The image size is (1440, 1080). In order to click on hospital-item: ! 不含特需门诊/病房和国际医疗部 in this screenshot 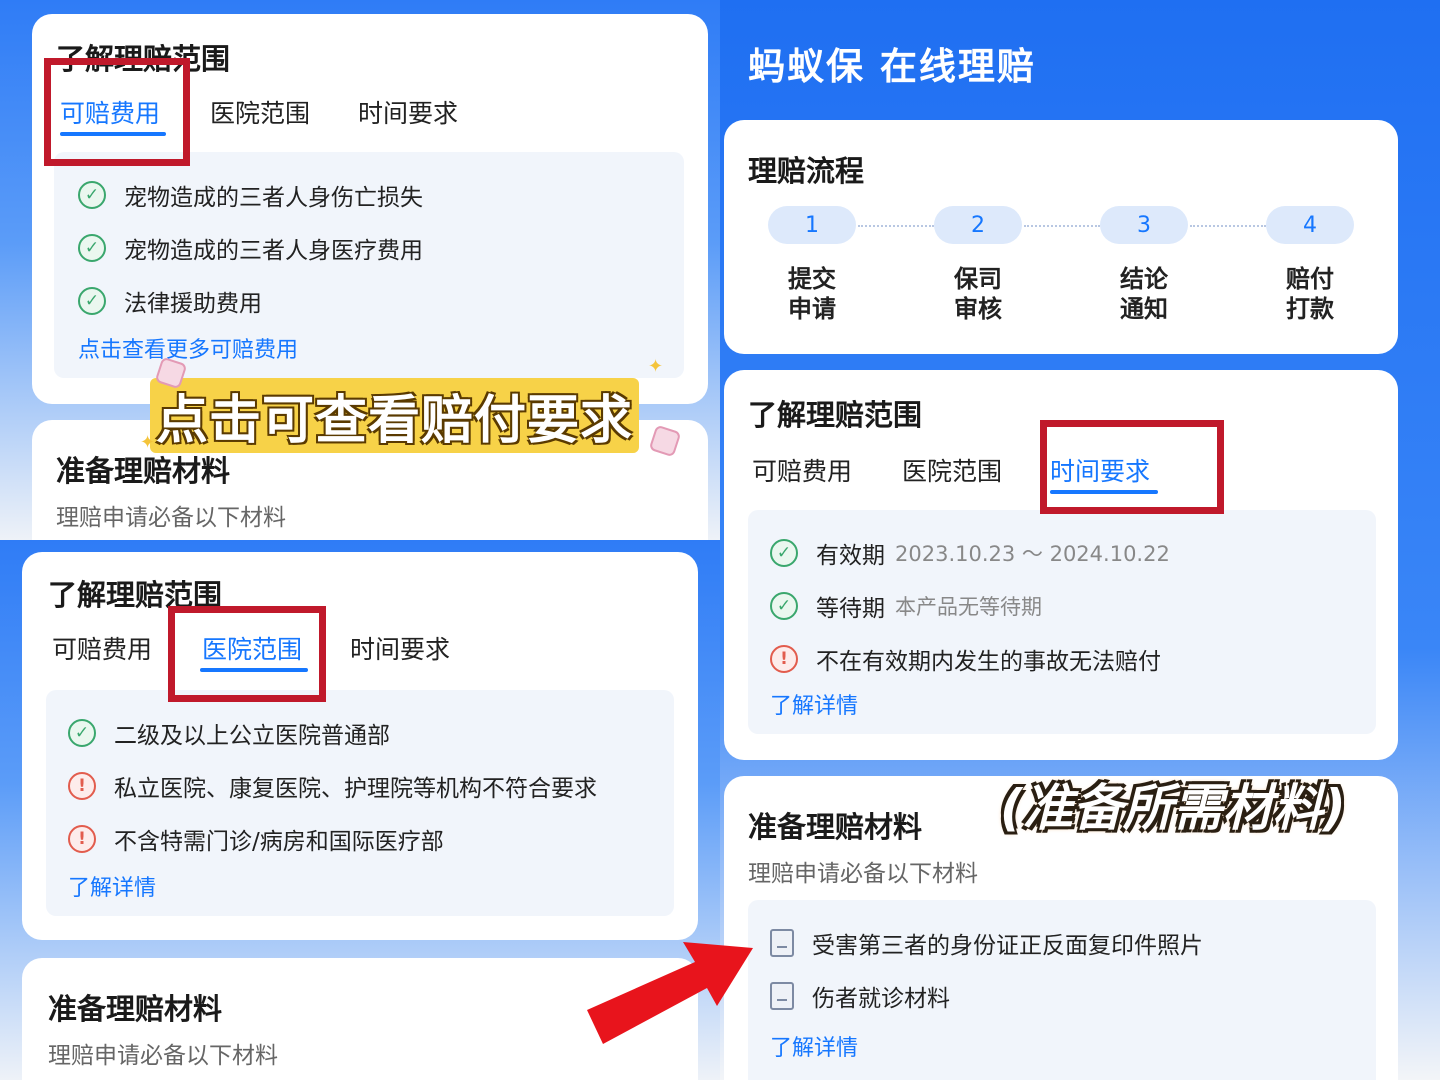, I will do `click(256, 839)`.